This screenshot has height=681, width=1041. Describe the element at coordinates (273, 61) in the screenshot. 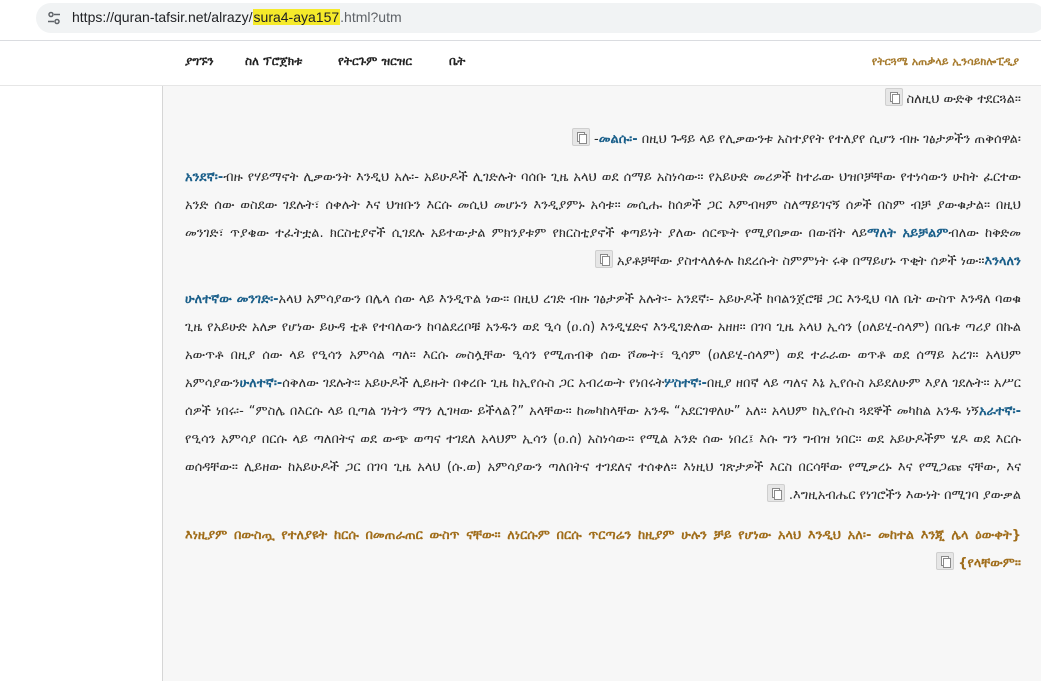

I see `nav-about-project: ስለ ፕሮጀክቱ` at that location.